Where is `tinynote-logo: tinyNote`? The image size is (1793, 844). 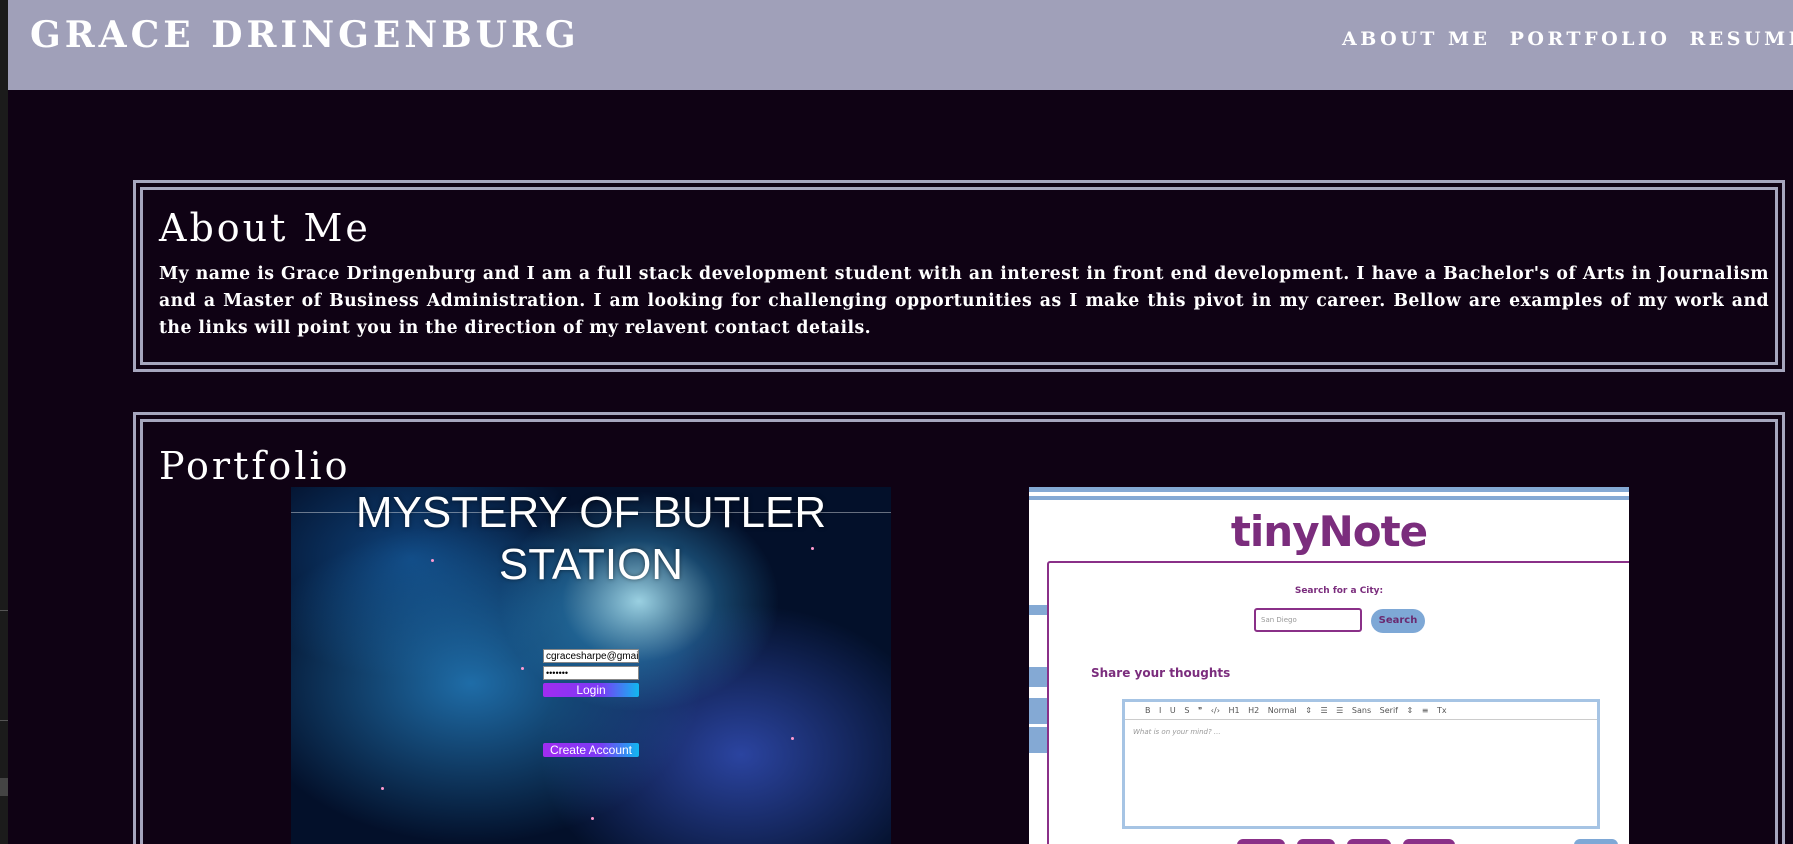
tinynote-logo: tinyNote is located at coordinates (1329, 531).